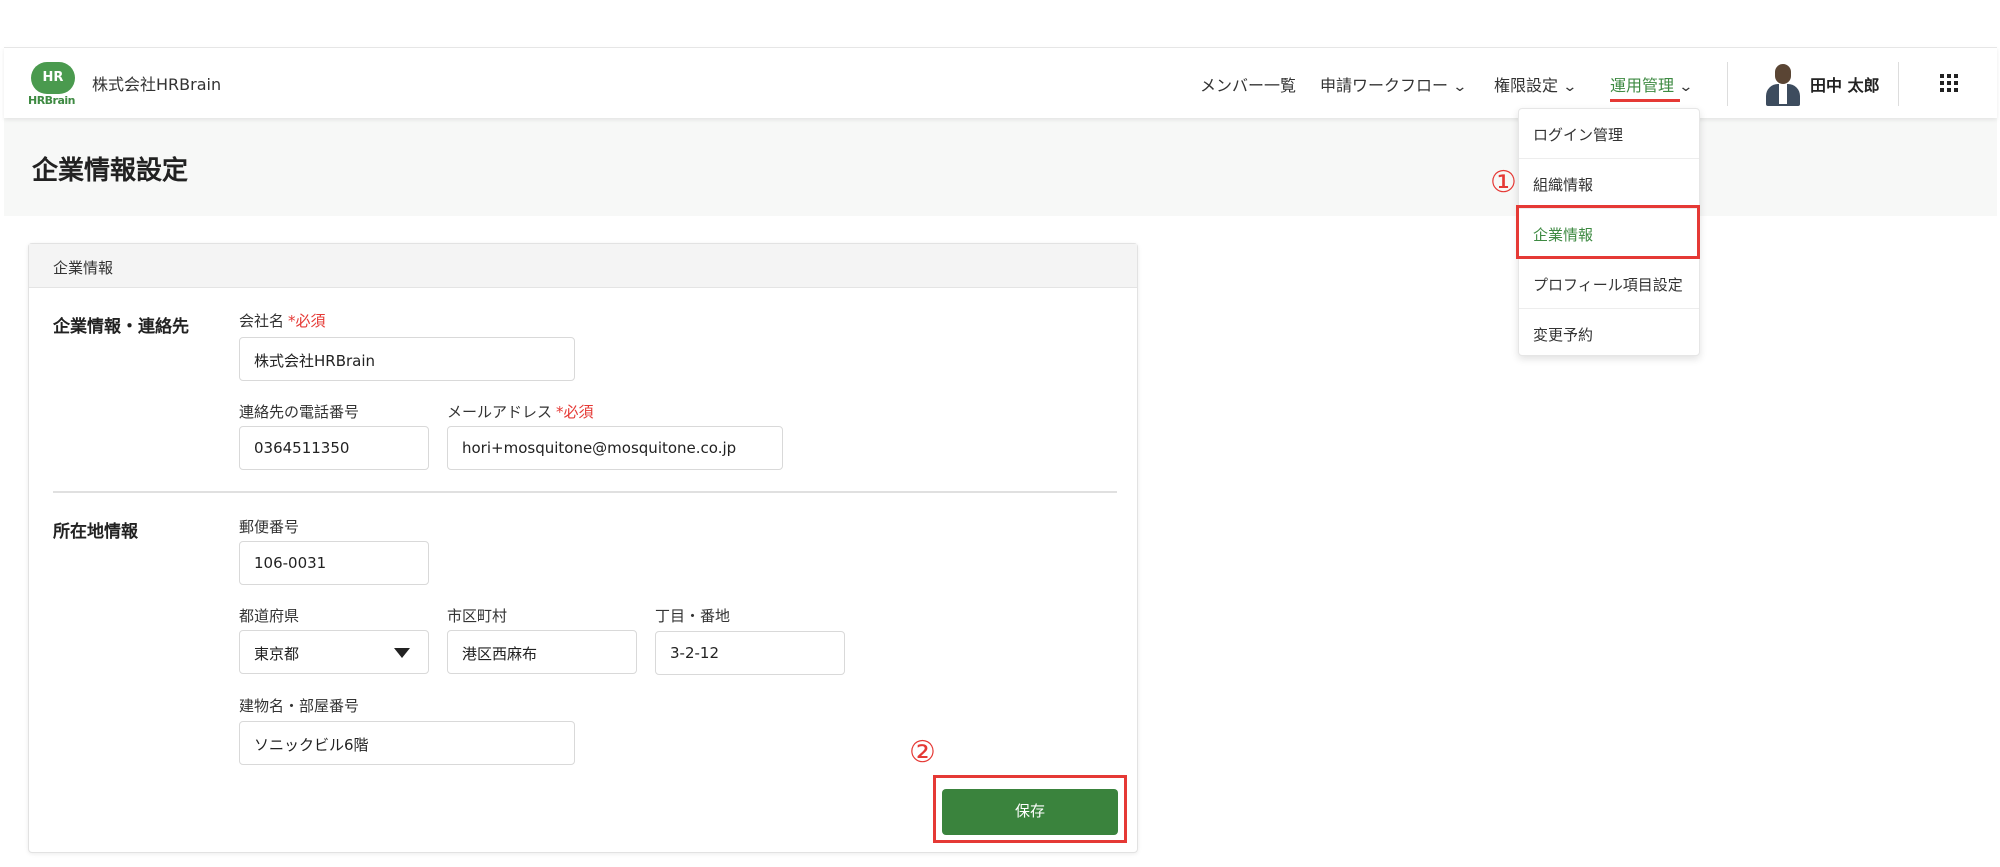 Image resolution: width=2000 pixels, height=867 pixels. I want to click on logo-bubble: HR, so click(53, 78).